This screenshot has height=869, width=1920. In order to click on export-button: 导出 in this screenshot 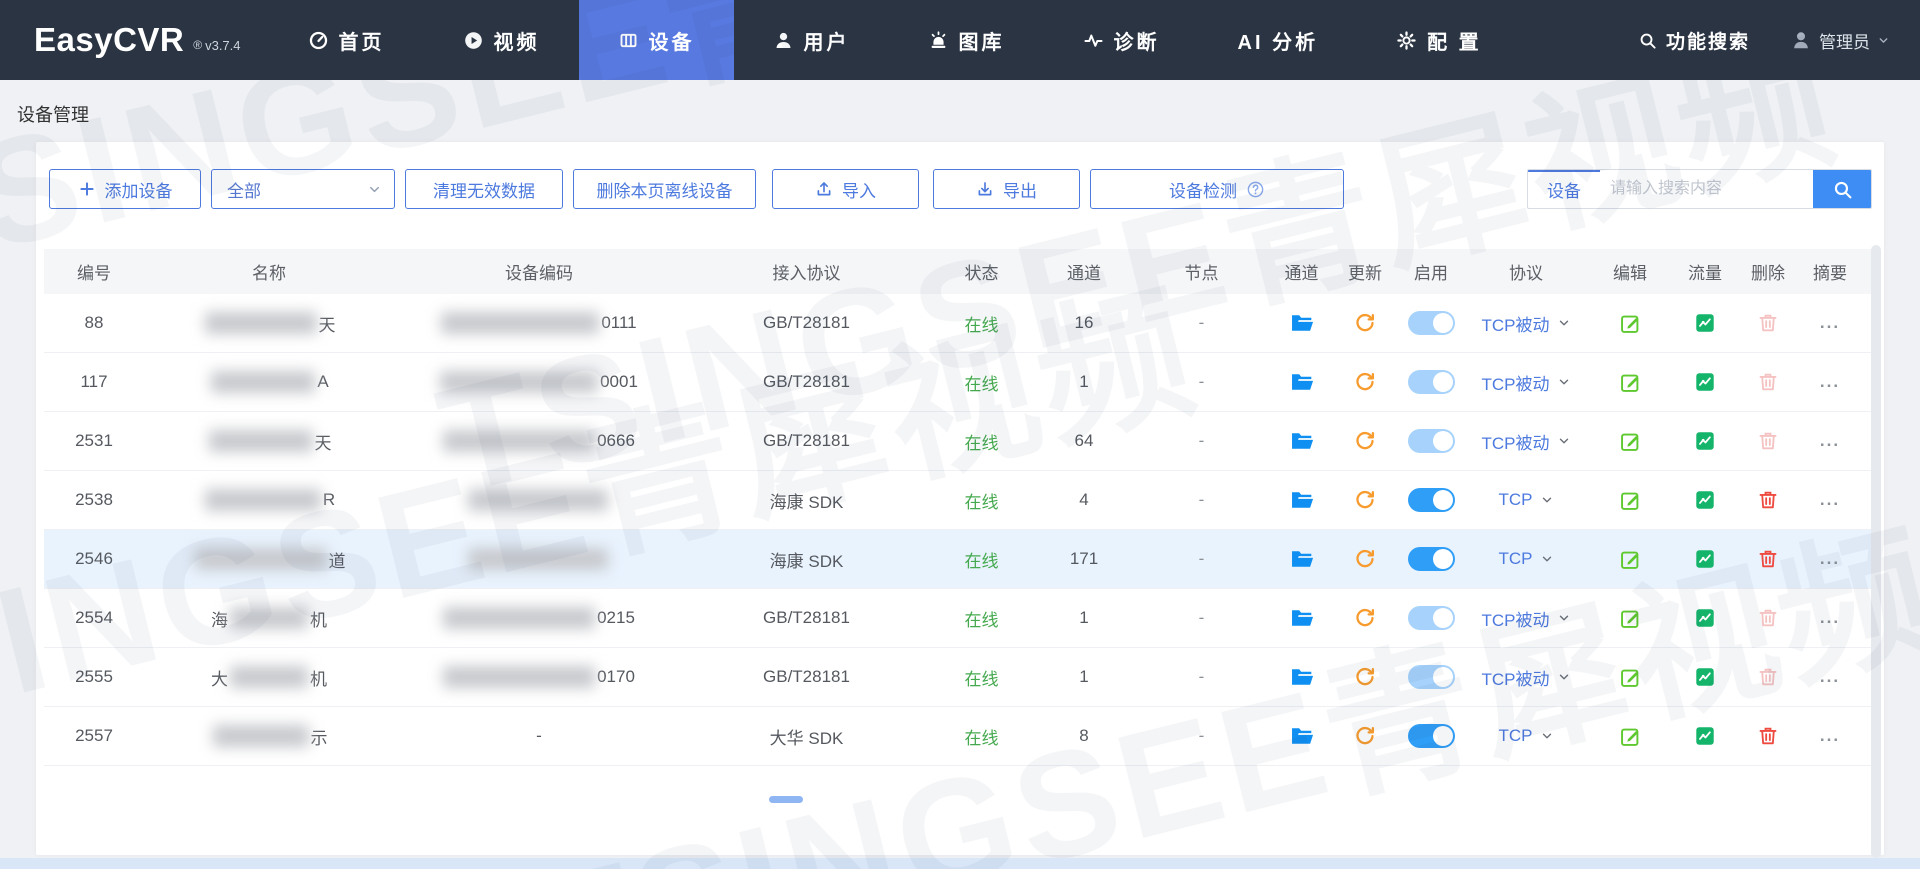, I will do `click(1006, 189)`.